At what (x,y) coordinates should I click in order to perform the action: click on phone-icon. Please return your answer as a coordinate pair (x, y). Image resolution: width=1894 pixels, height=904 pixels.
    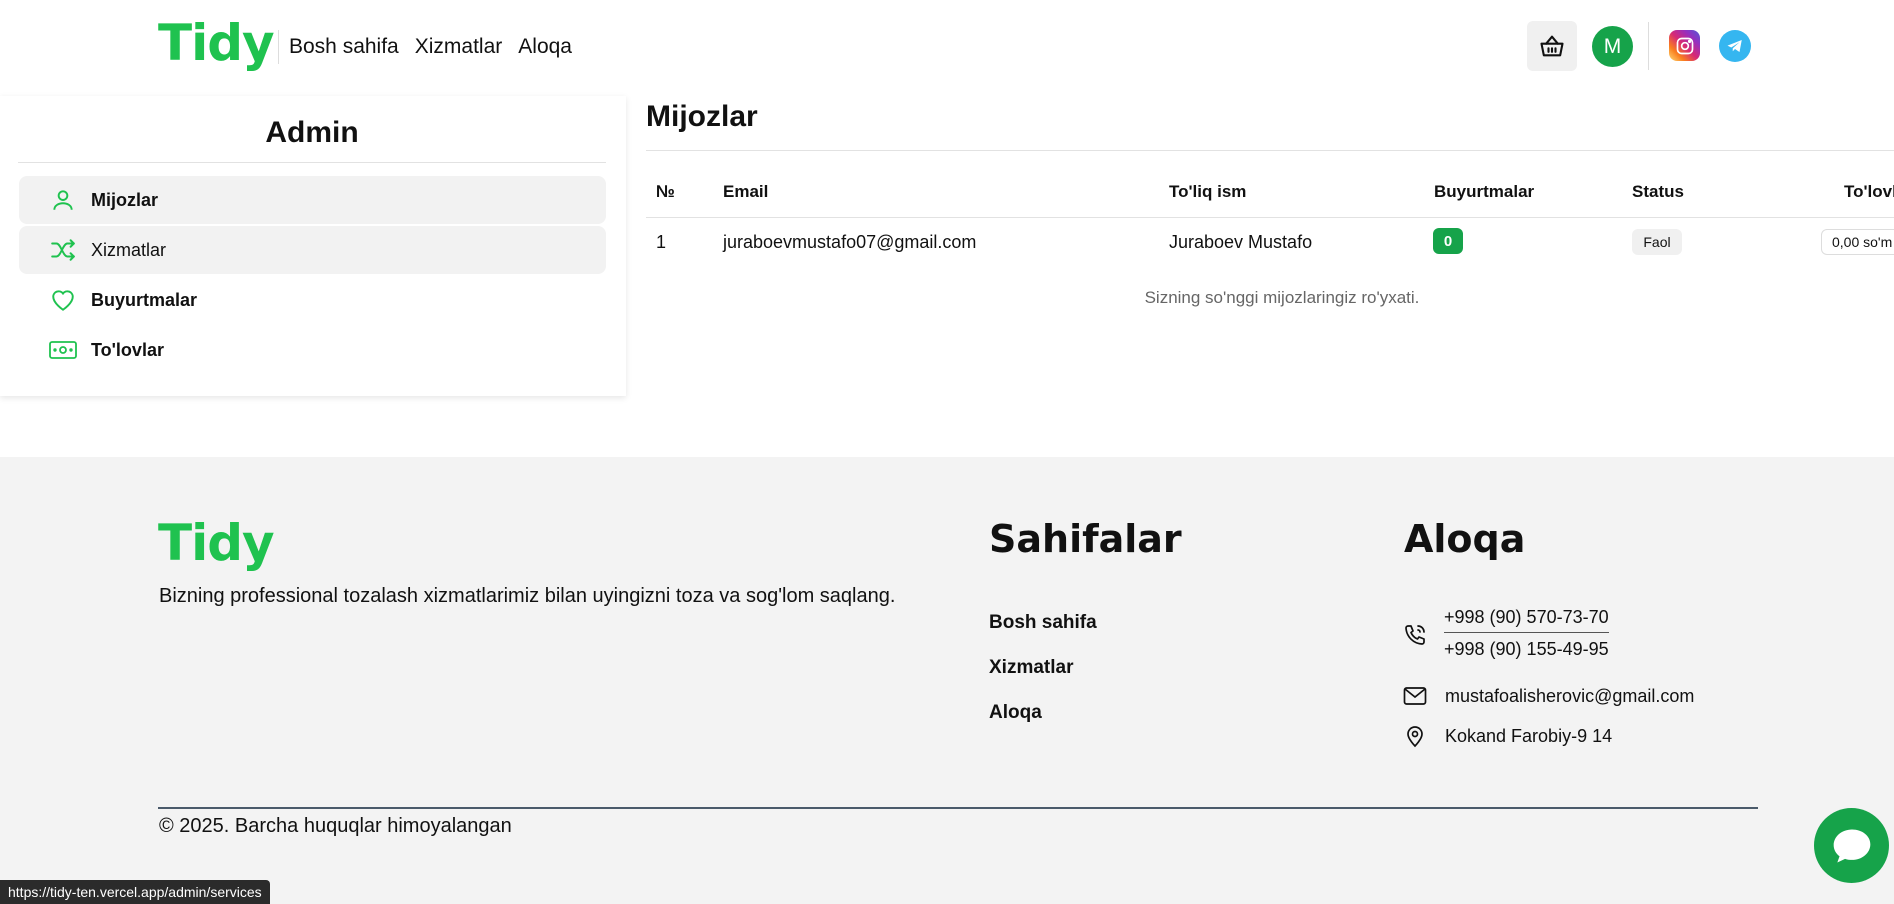
    Looking at the image, I should click on (1415, 635).